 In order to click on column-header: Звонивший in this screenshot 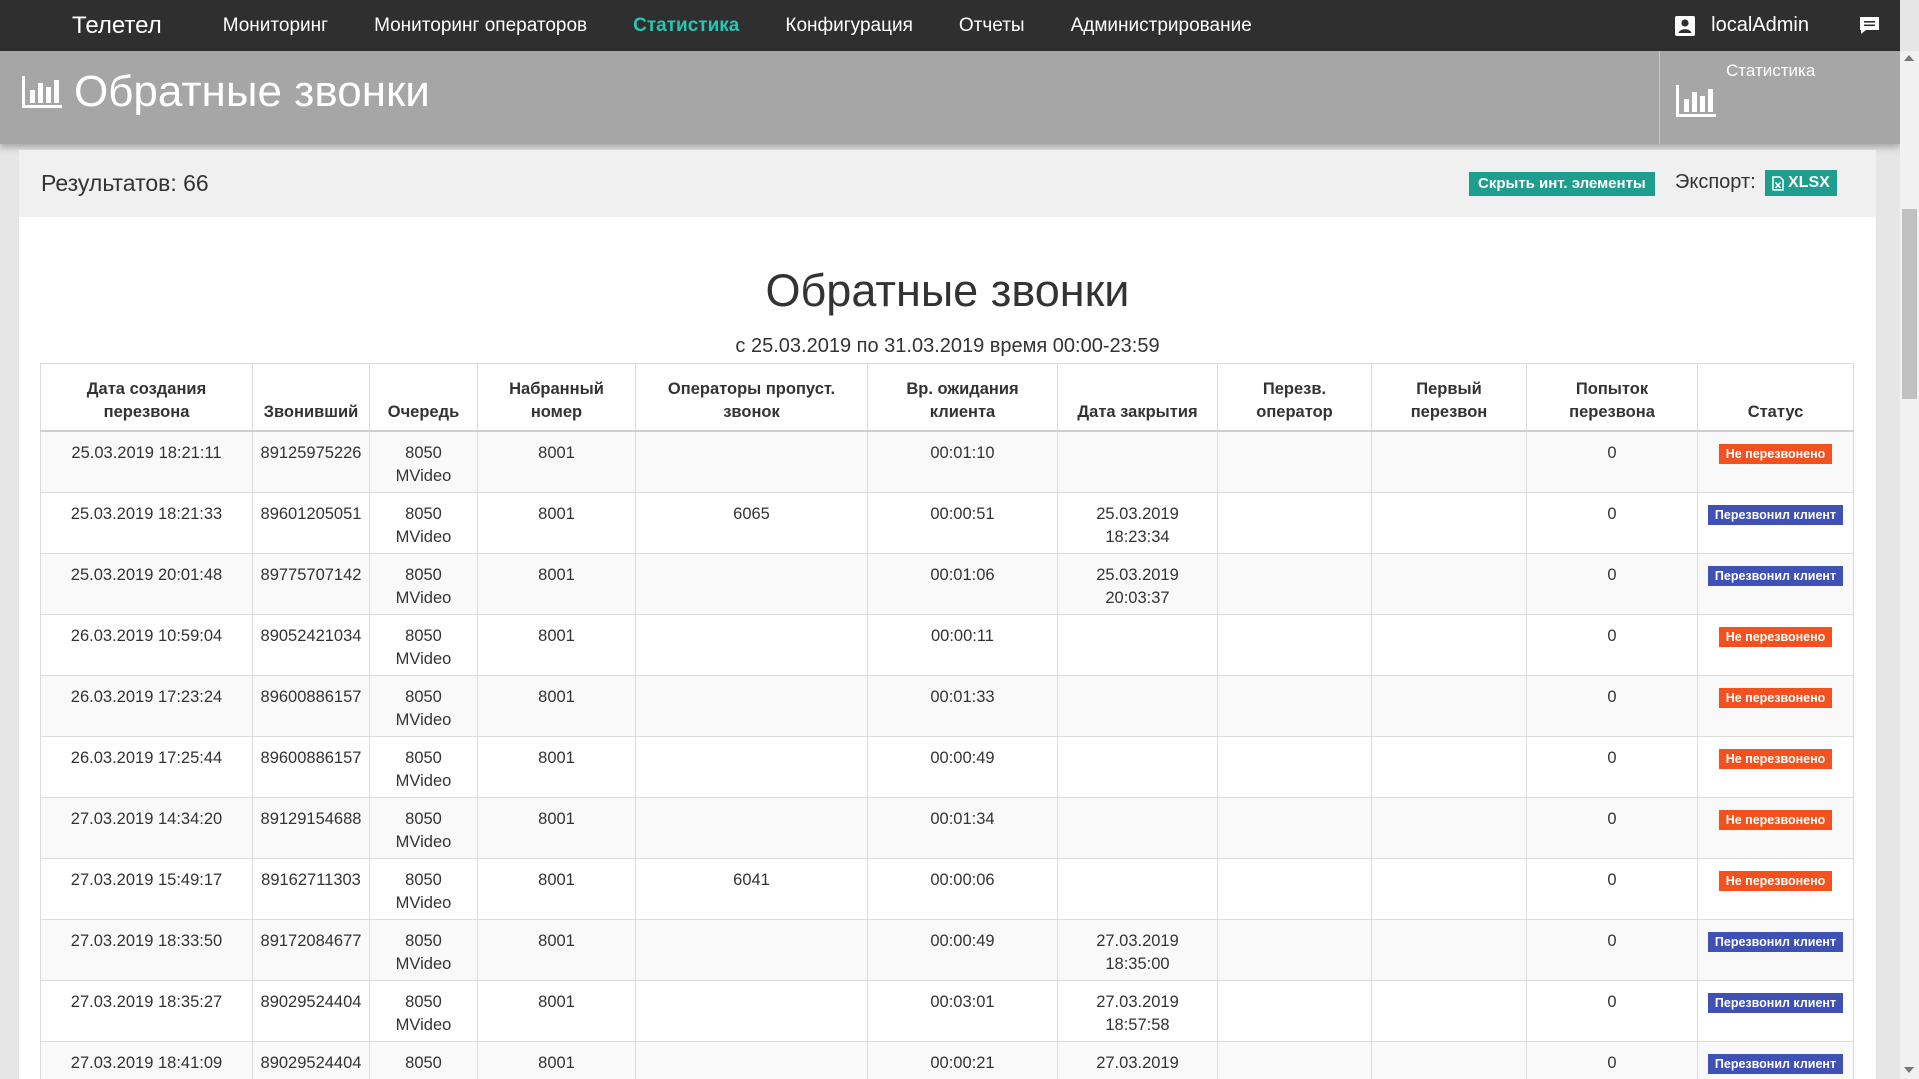, I will do `click(311, 397)`.